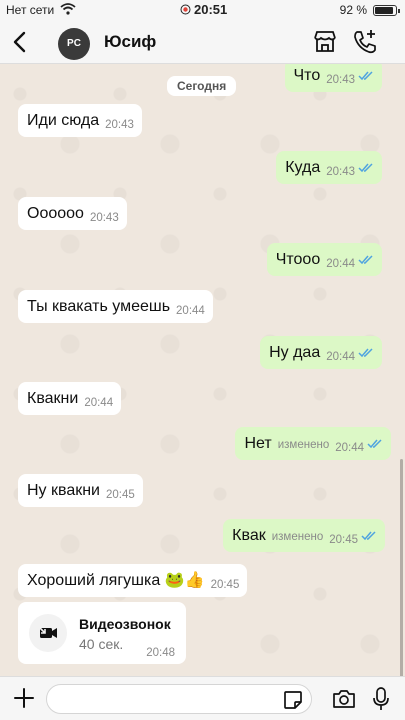  I want to click on message-text: Квак, so click(249, 535).